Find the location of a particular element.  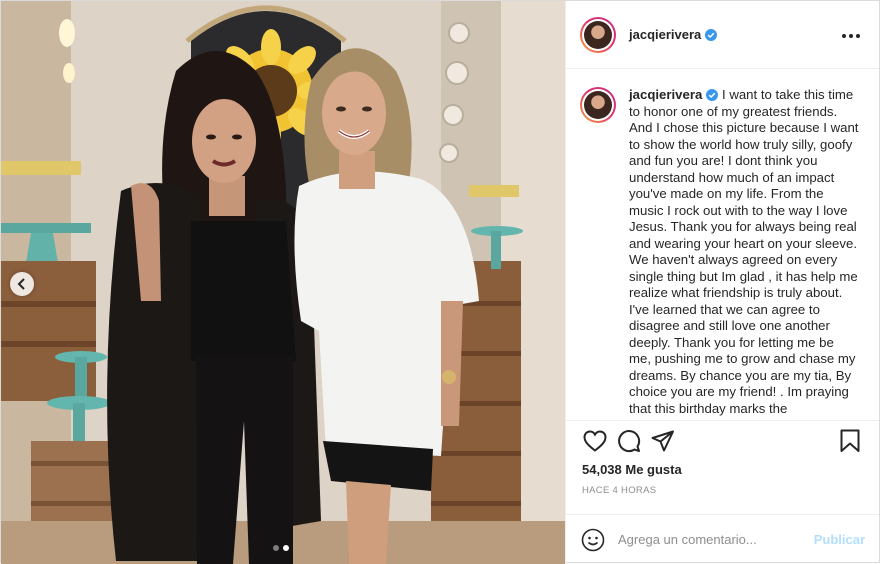

carousel-prev-button is located at coordinates (22, 284).